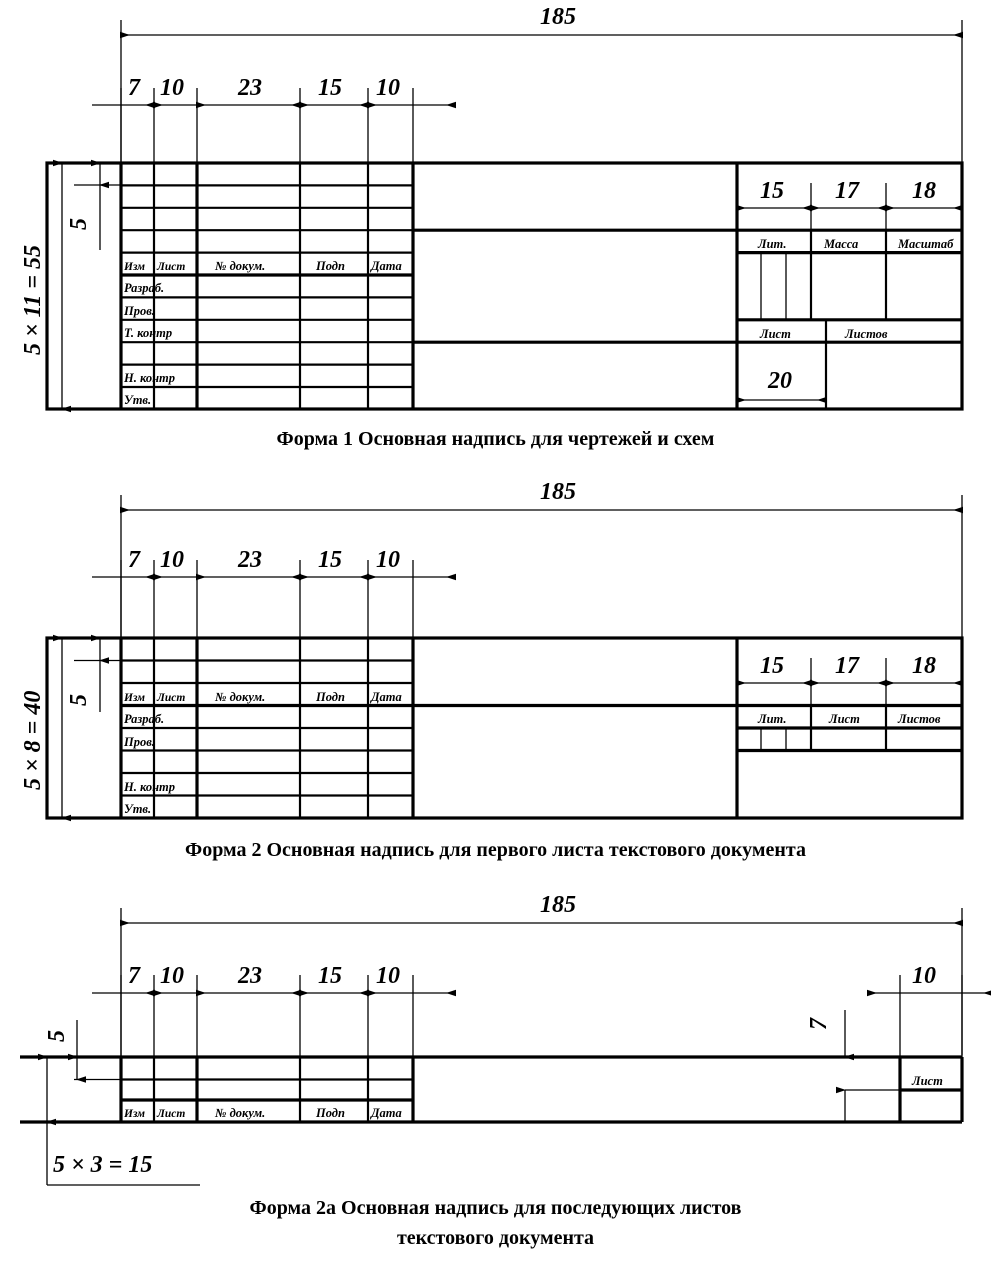 This screenshot has height=1273, width=991. What do you see at coordinates (330, 976) in the screenshot?
I see `form2a-dim-col-15: 15` at bounding box center [330, 976].